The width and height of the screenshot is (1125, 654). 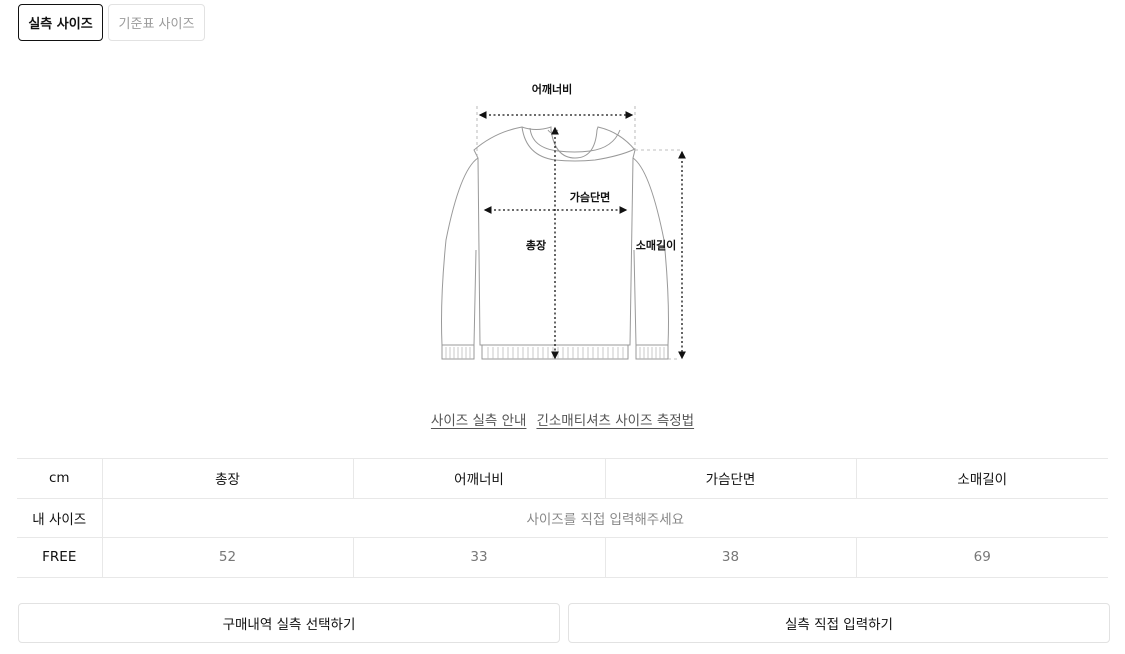 What do you see at coordinates (479, 419) in the screenshot?
I see `link-size-guide: 사이즈 실측 안내` at bounding box center [479, 419].